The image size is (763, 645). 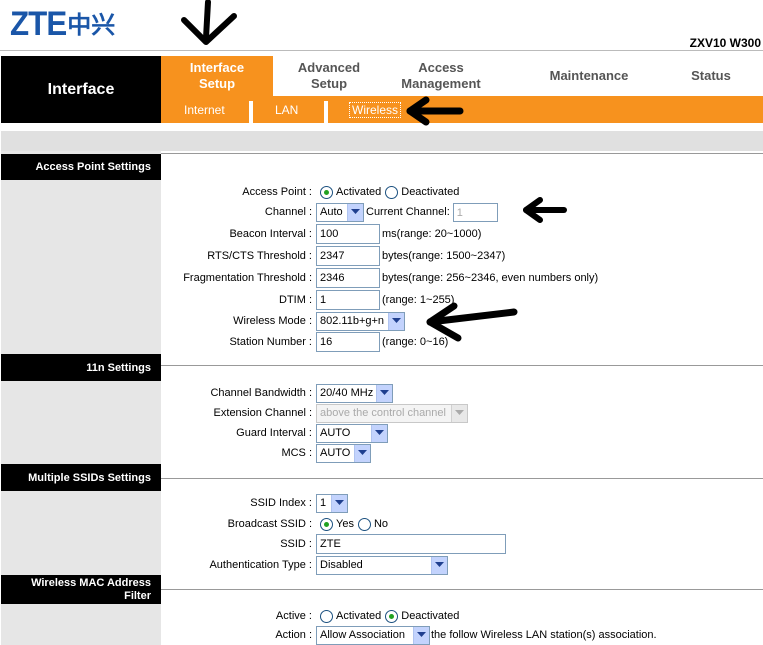 What do you see at coordinates (296, 453) in the screenshot?
I see `mcs-label: MCS :` at bounding box center [296, 453].